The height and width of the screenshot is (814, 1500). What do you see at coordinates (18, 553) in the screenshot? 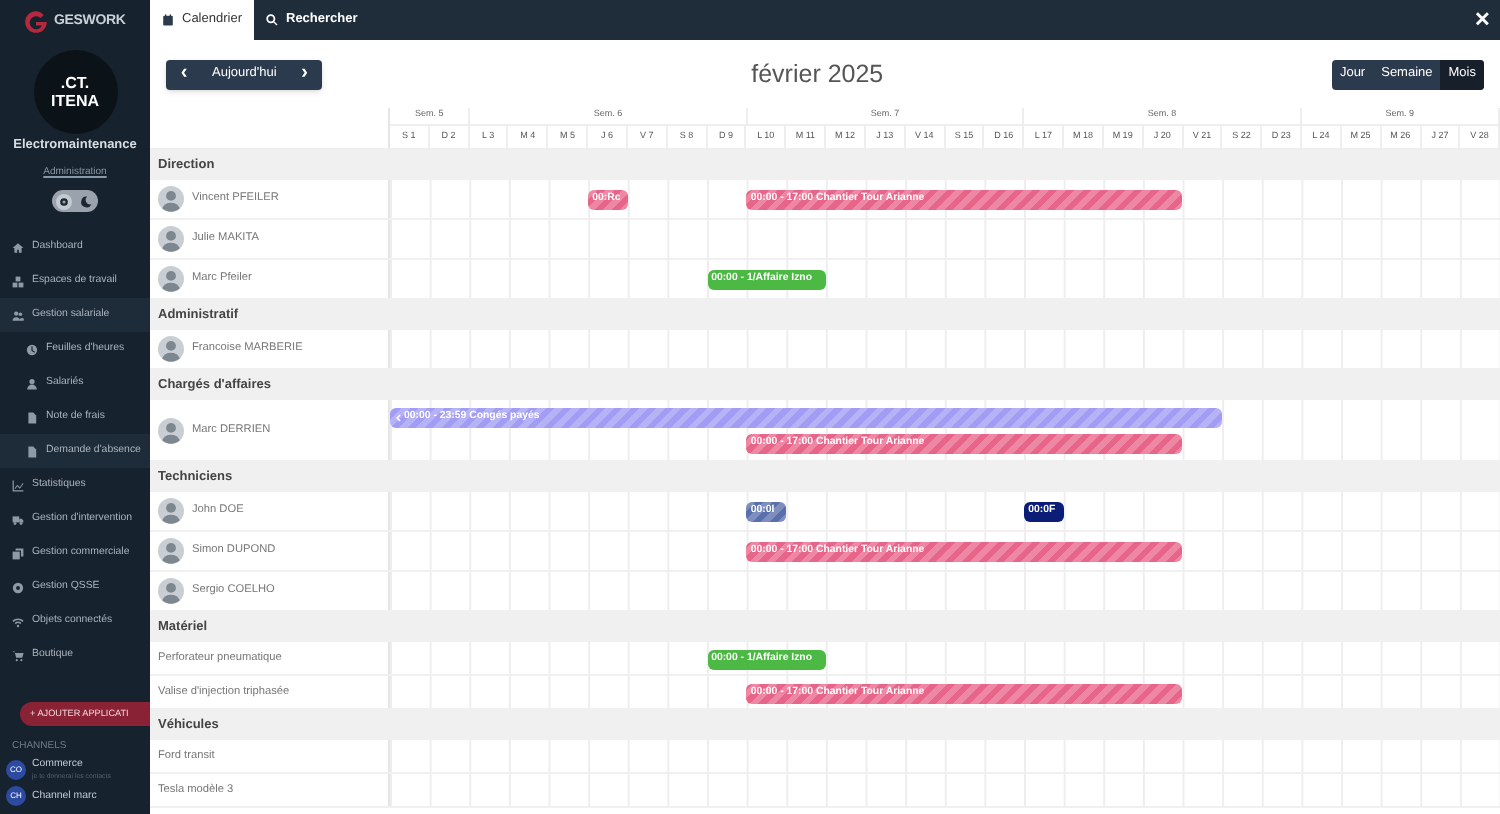
I see `copy-icon` at bounding box center [18, 553].